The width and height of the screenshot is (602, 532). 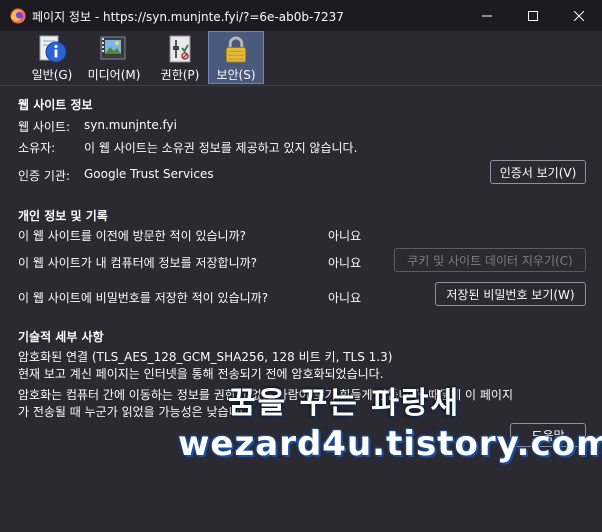 I want to click on website-label: 웹 사이트:, so click(x=44, y=127).